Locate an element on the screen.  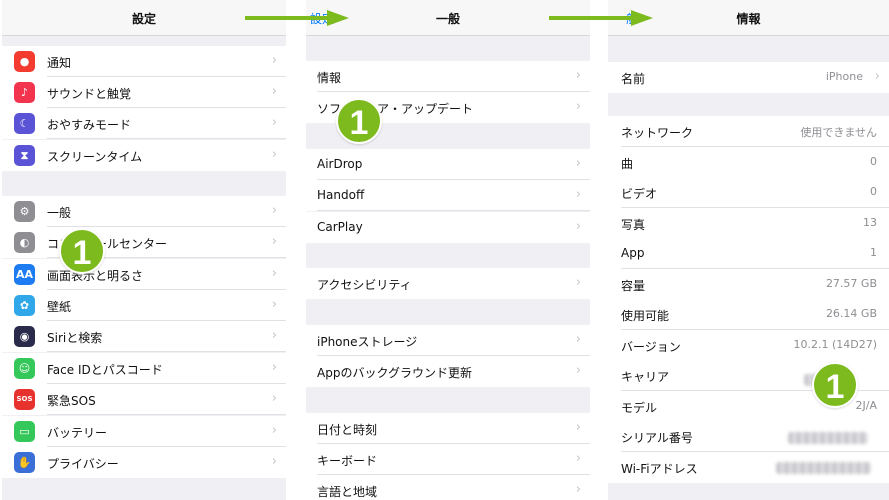
row-value: 1 is located at coordinates (873, 252).